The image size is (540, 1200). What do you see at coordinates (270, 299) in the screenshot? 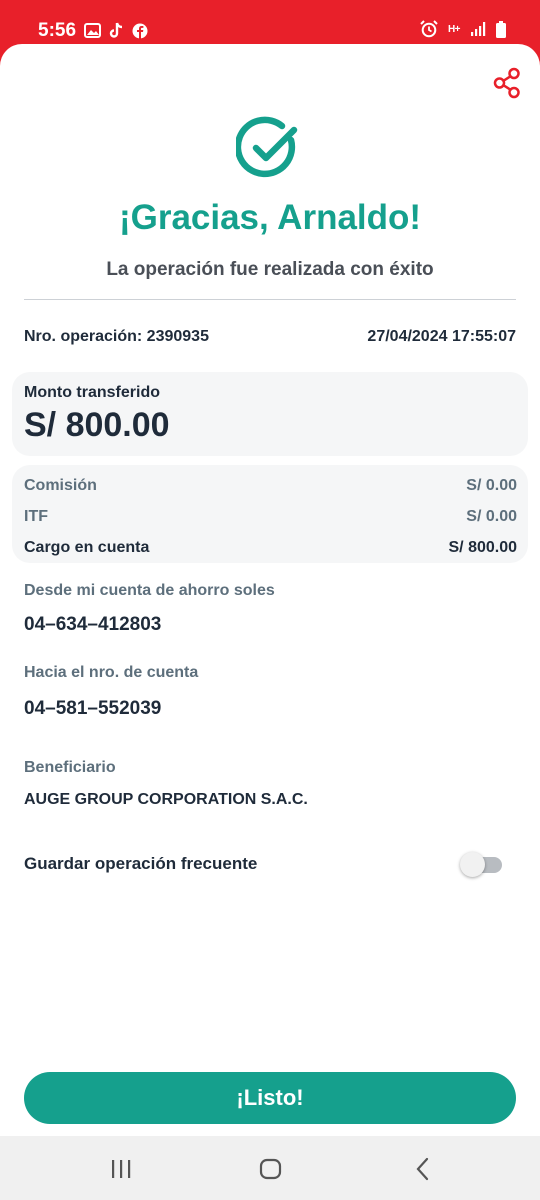
I see `divider` at bounding box center [270, 299].